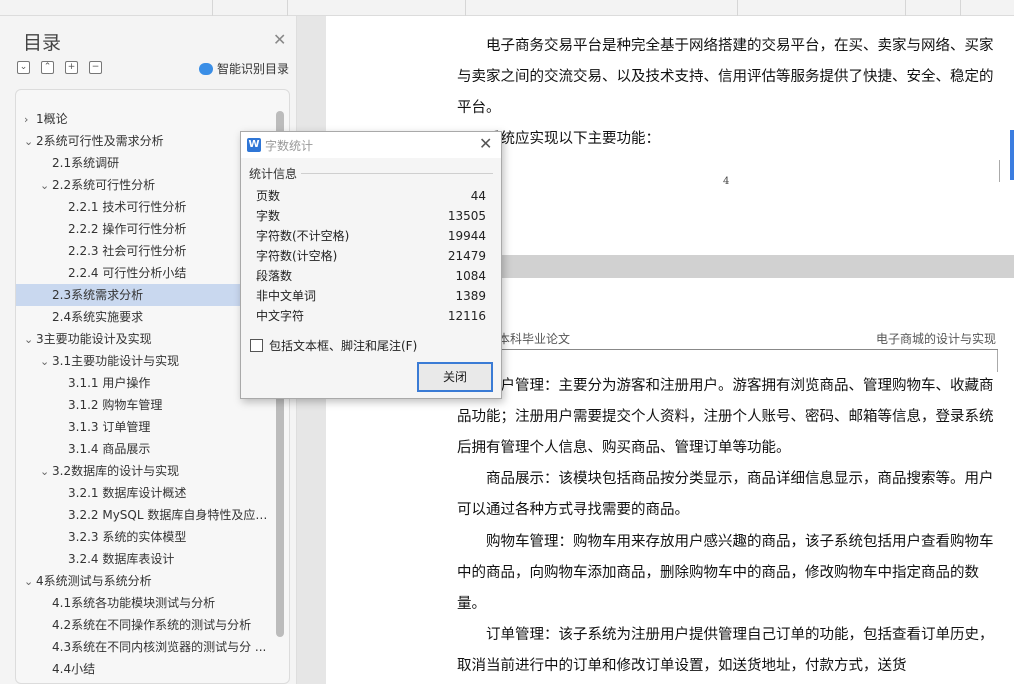  What do you see at coordinates (143, 681) in the screenshot?
I see `toc-item: 结论` at bounding box center [143, 681].